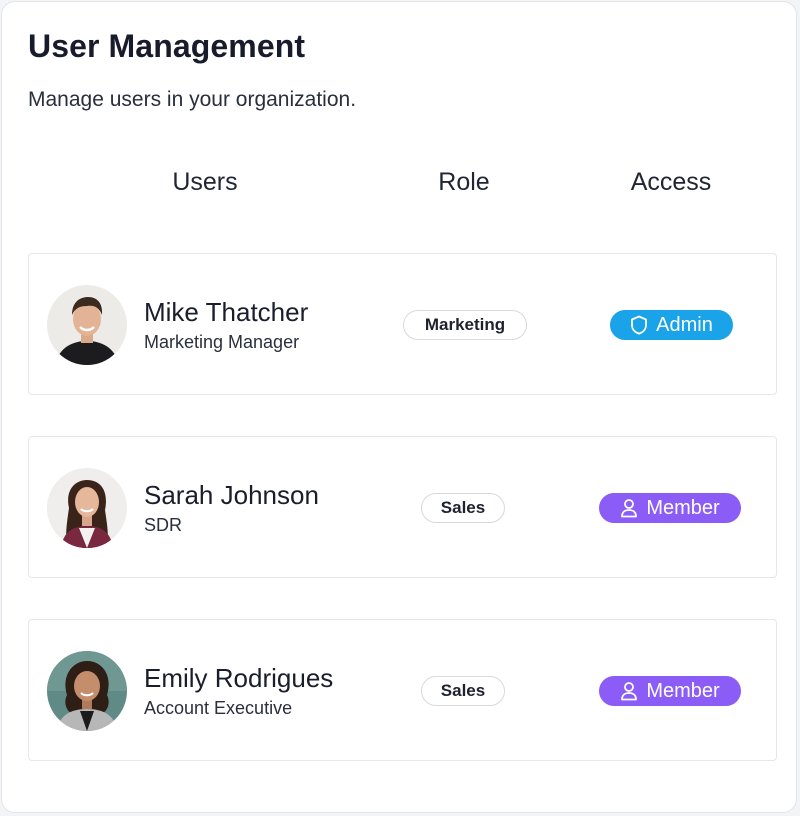  I want to click on page-subtitle: Manage users in your organization., so click(192, 99).